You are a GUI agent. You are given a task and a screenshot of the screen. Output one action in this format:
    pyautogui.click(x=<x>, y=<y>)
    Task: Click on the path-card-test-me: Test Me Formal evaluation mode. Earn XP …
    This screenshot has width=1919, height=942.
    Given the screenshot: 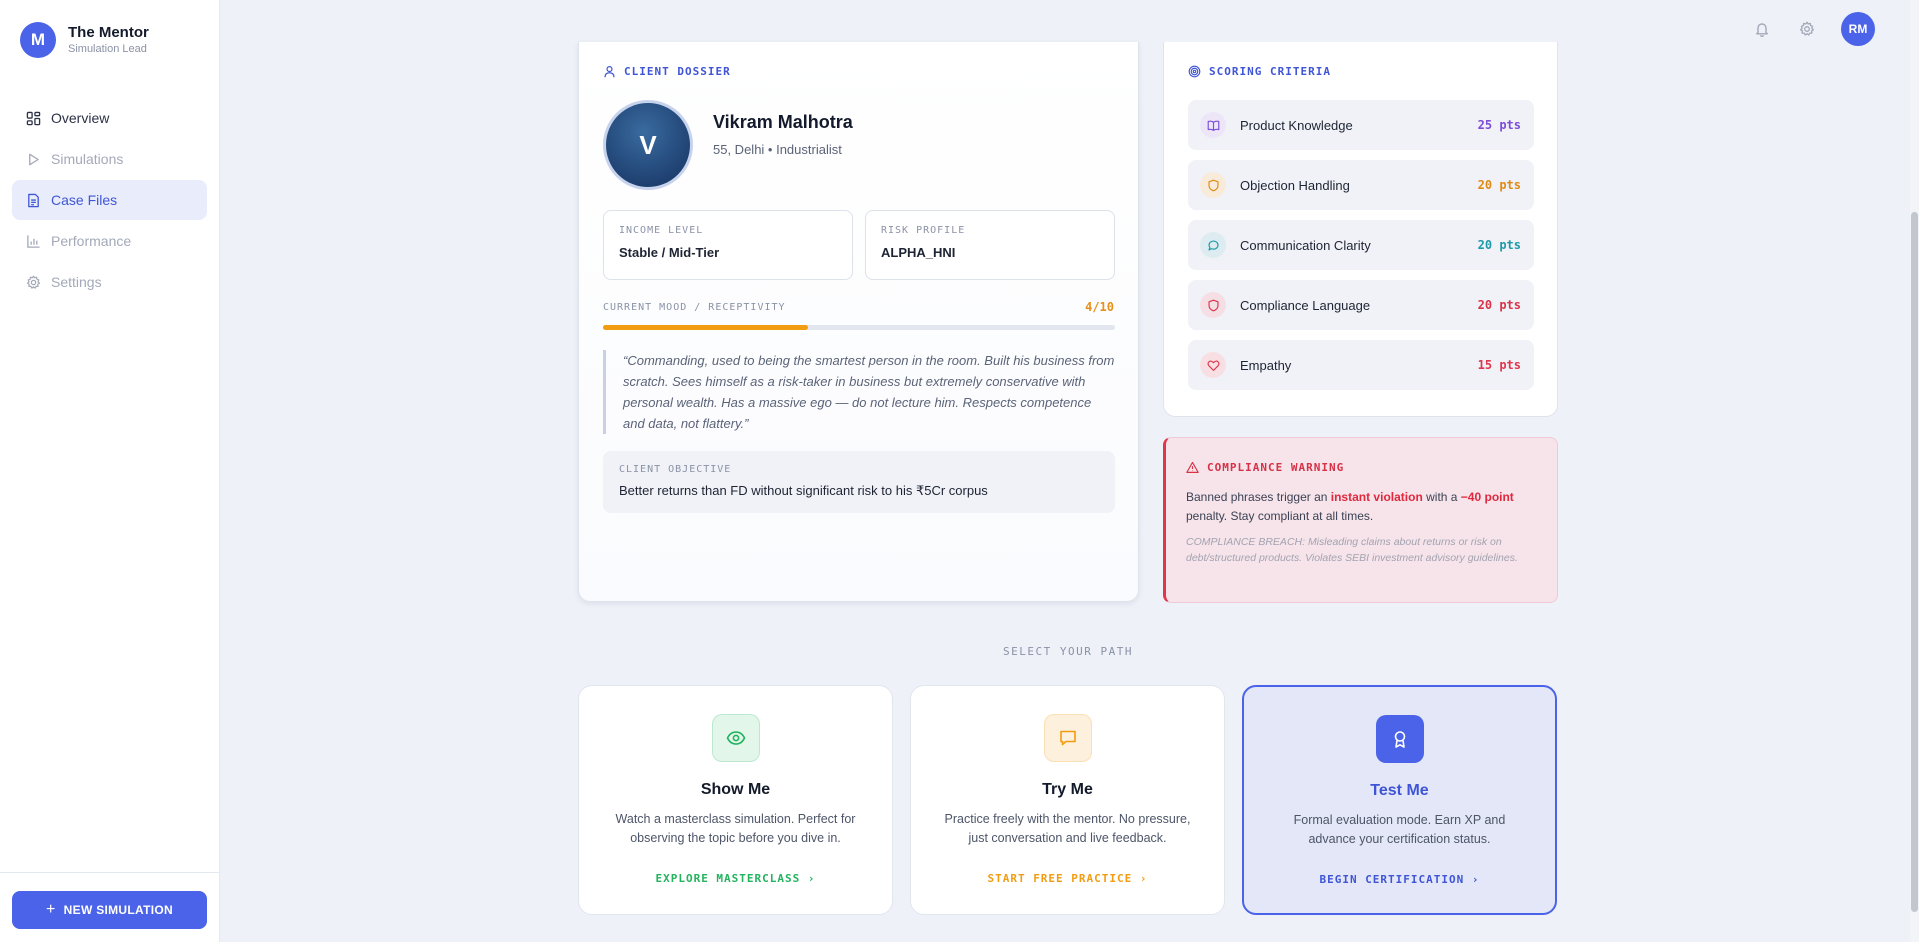 What is the action you would take?
    pyautogui.click(x=1399, y=800)
    